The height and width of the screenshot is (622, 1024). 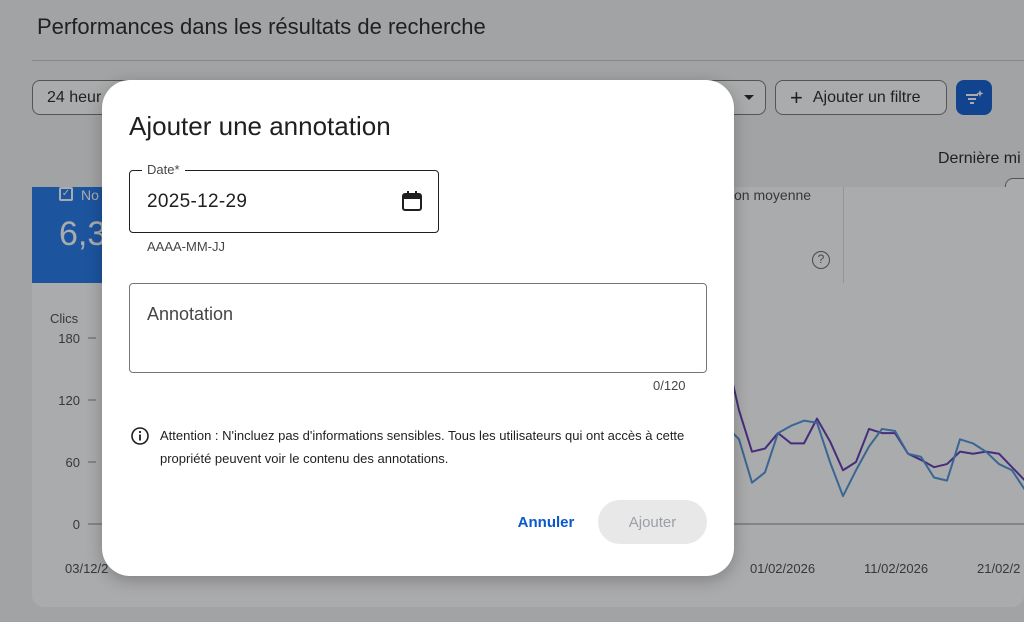 What do you see at coordinates (140, 436) in the screenshot?
I see `info-icon` at bounding box center [140, 436].